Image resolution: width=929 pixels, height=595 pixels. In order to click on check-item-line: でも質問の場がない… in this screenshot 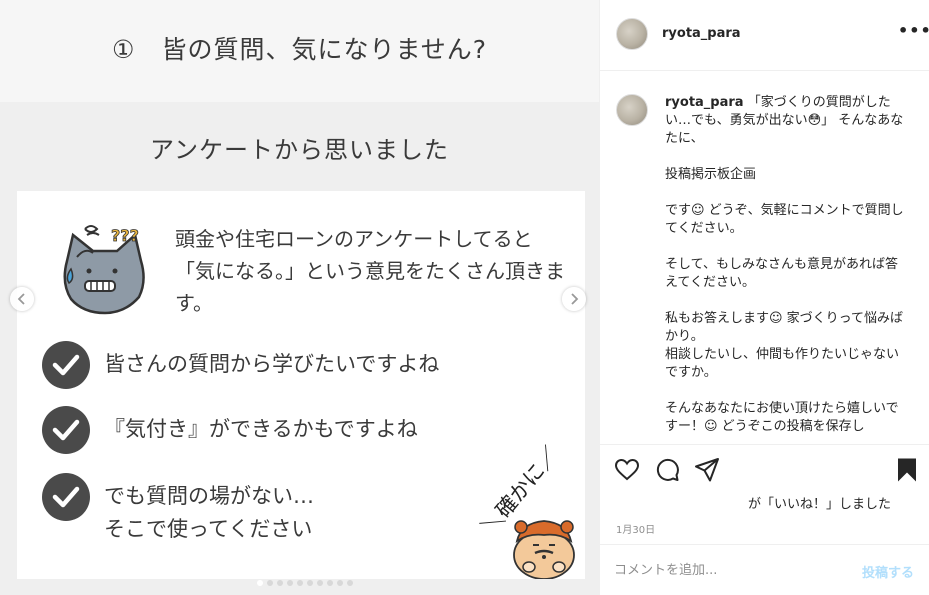, I will do `click(209, 496)`.